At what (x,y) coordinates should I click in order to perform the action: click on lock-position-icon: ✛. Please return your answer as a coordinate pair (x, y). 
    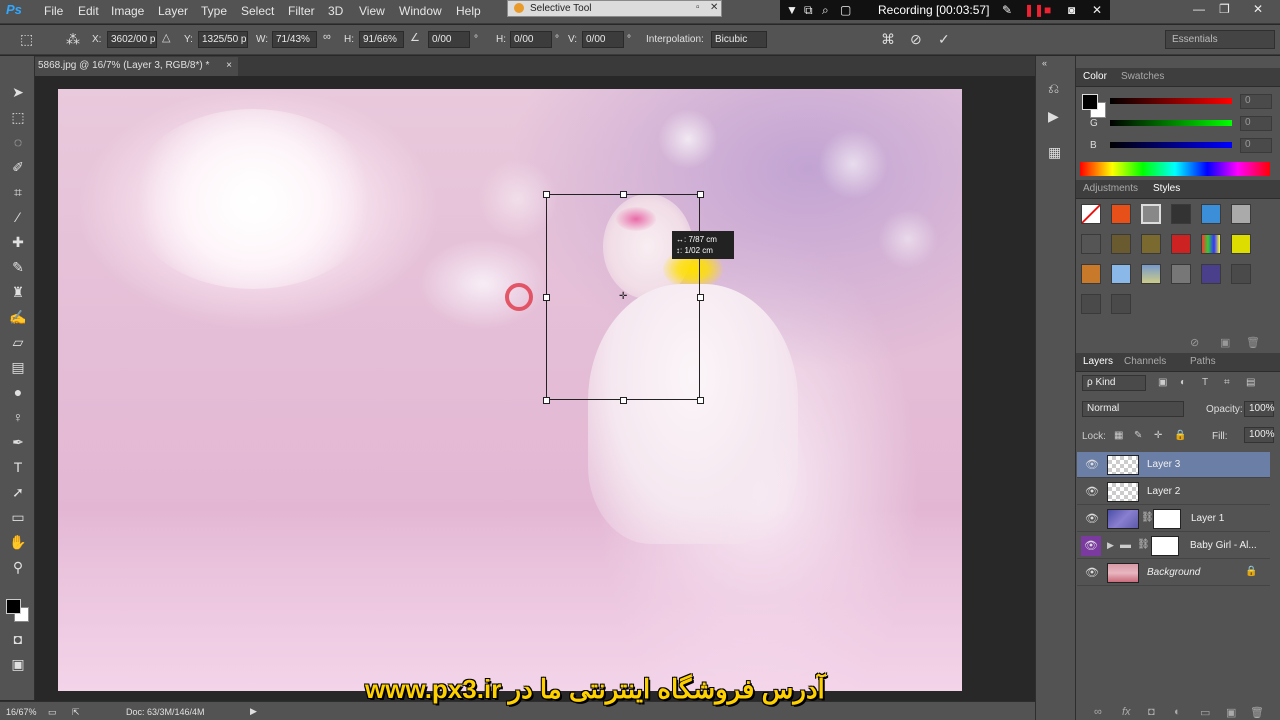
    Looking at the image, I should click on (1158, 435).